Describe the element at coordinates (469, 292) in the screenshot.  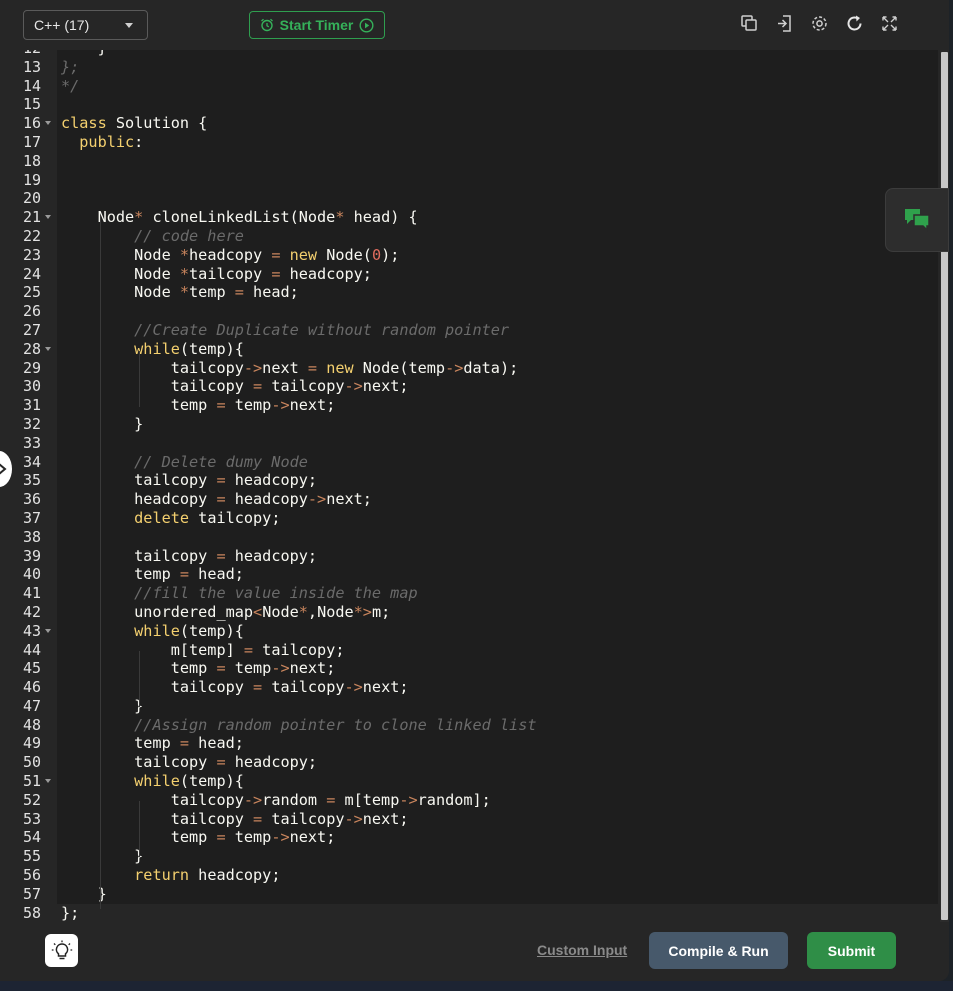
I see `code-line: 25 Node *temp = head;` at that location.